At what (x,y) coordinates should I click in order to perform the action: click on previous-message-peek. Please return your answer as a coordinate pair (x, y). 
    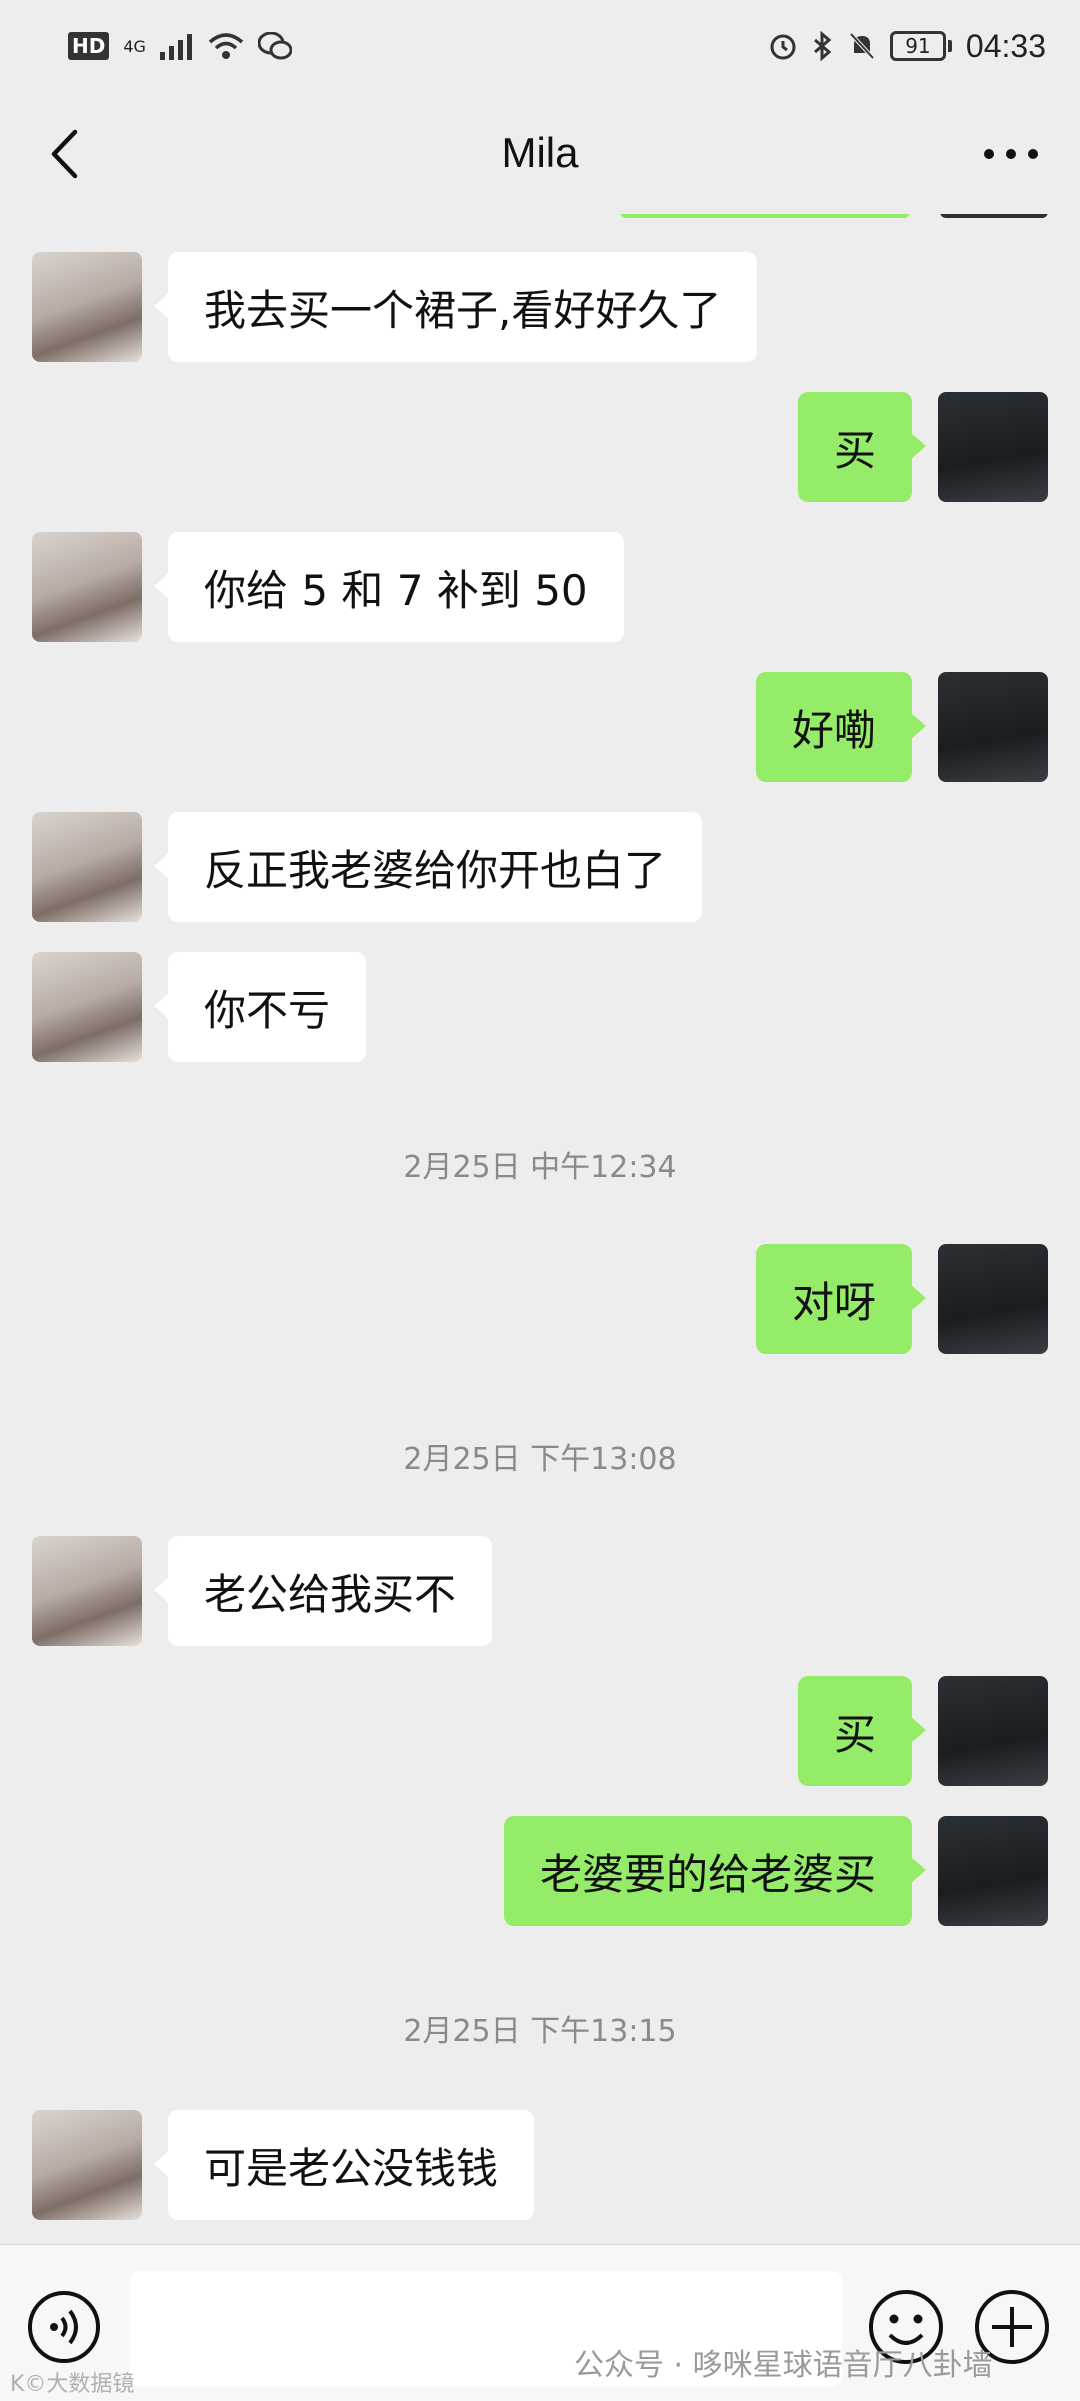
    Looking at the image, I should click on (765, 216).